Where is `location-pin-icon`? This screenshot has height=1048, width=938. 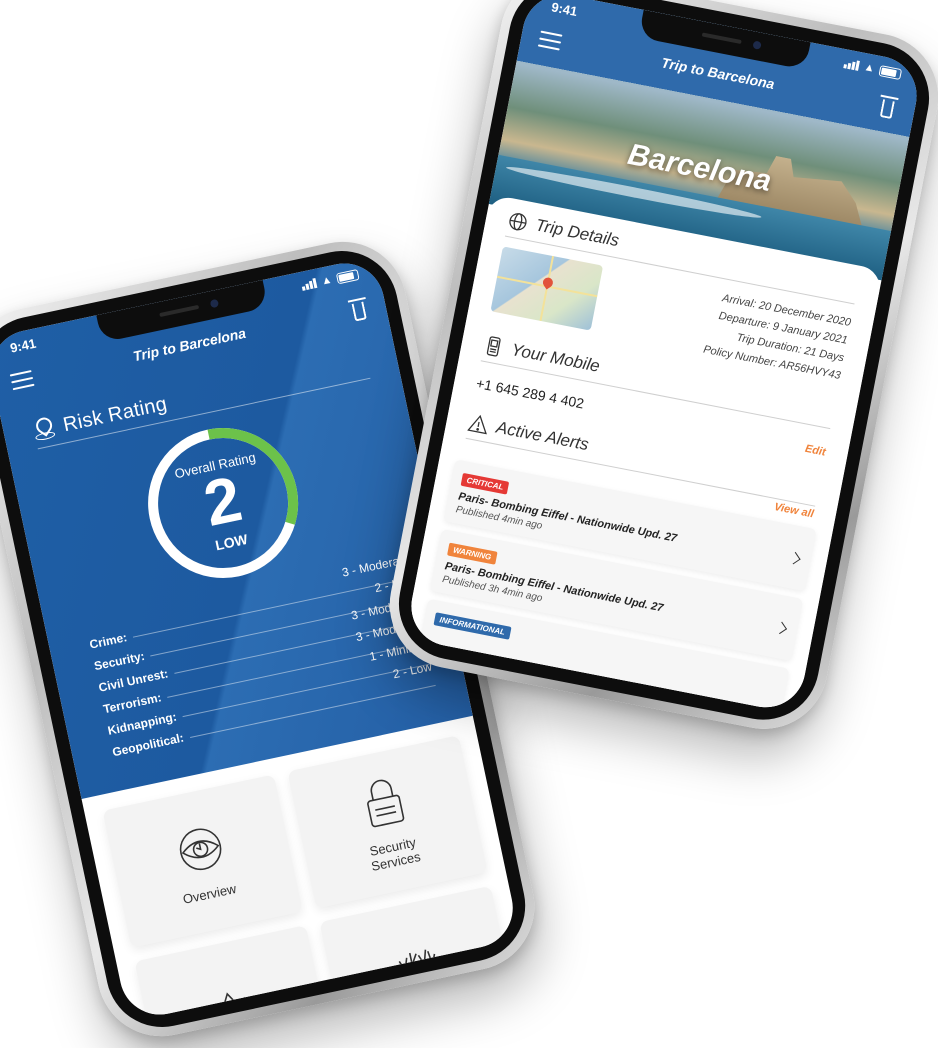
location-pin-icon is located at coordinates (44, 430).